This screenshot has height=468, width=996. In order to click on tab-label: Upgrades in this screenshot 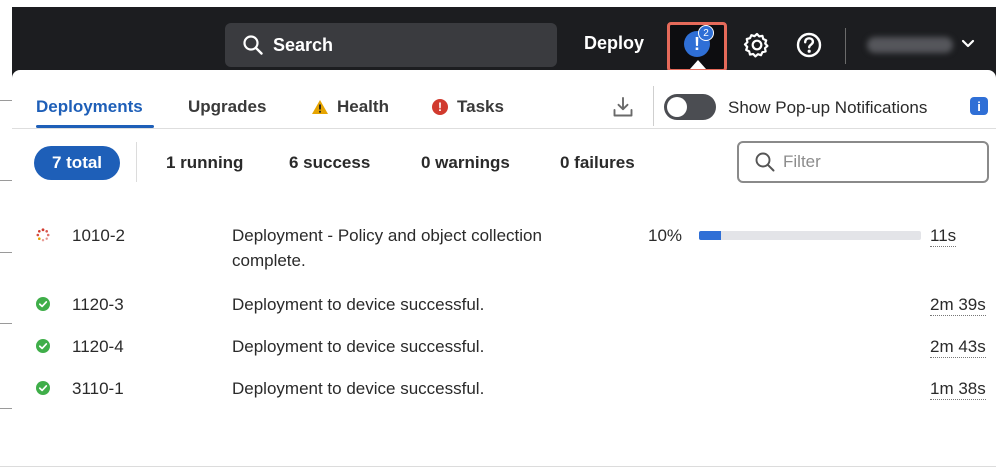, I will do `click(227, 106)`.